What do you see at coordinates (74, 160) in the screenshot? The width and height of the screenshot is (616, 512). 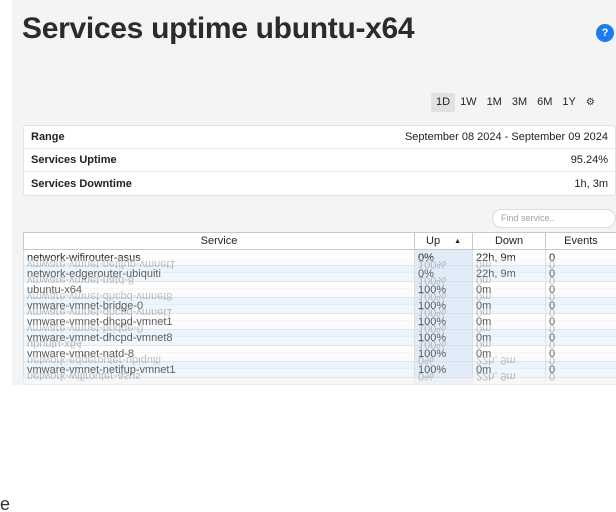 I see `uptime-label: Services Uptime` at bounding box center [74, 160].